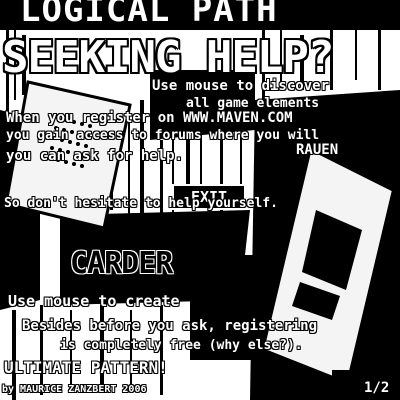  What do you see at coordinates (241, 86) in the screenshot?
I see `mouse-hint: Use mouse to discover` at bounding box center [241, 86].